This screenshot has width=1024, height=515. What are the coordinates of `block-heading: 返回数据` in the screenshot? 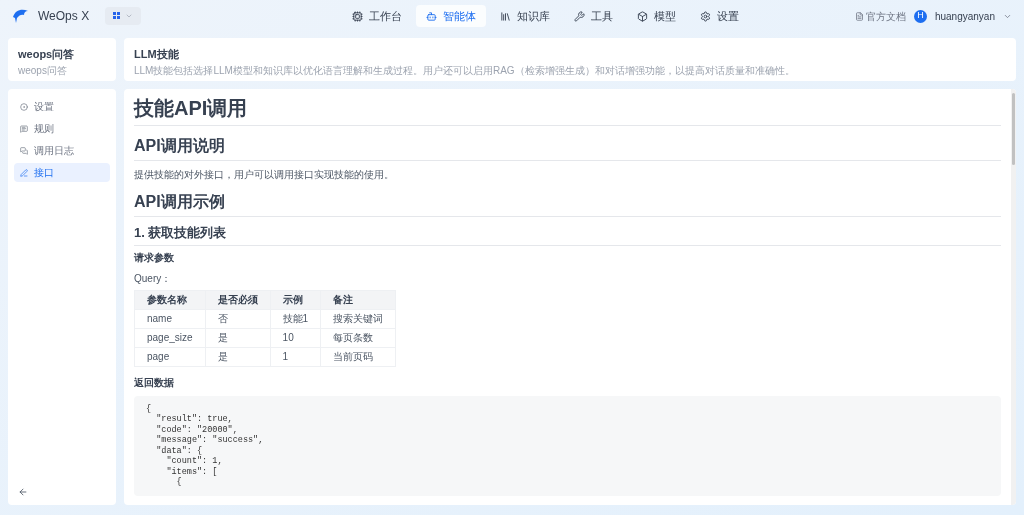 It's located at (154, 382).